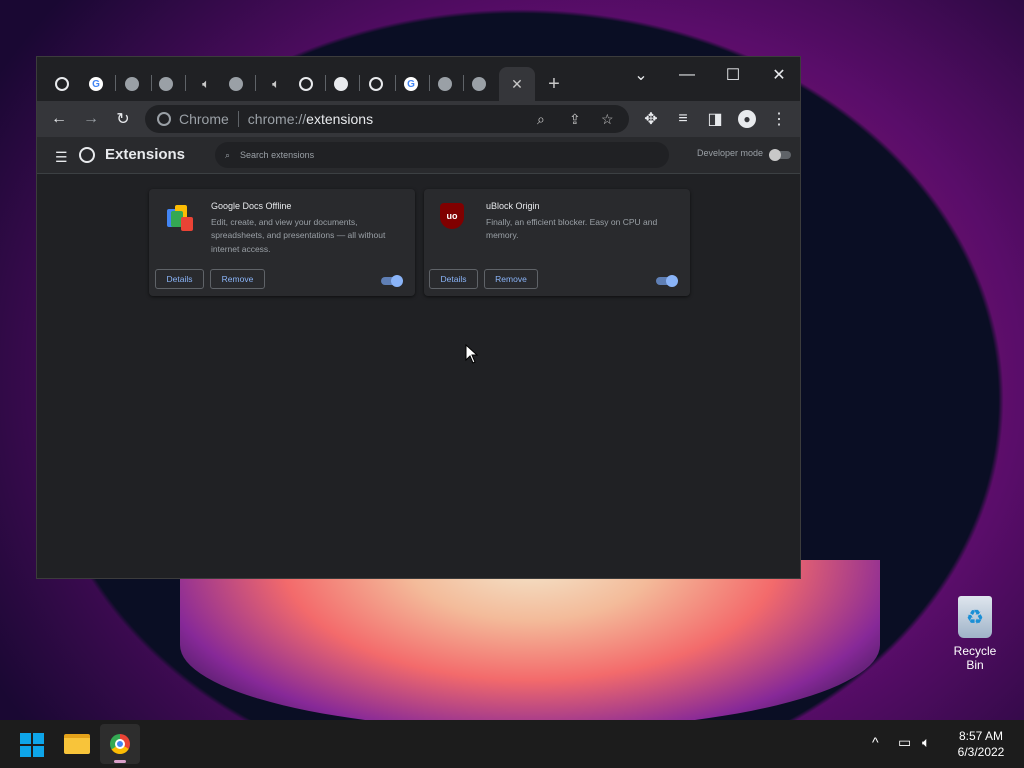 The image size is (1024, 768). I want to click on extension-name: uBlock Origin, so click(513, 206).